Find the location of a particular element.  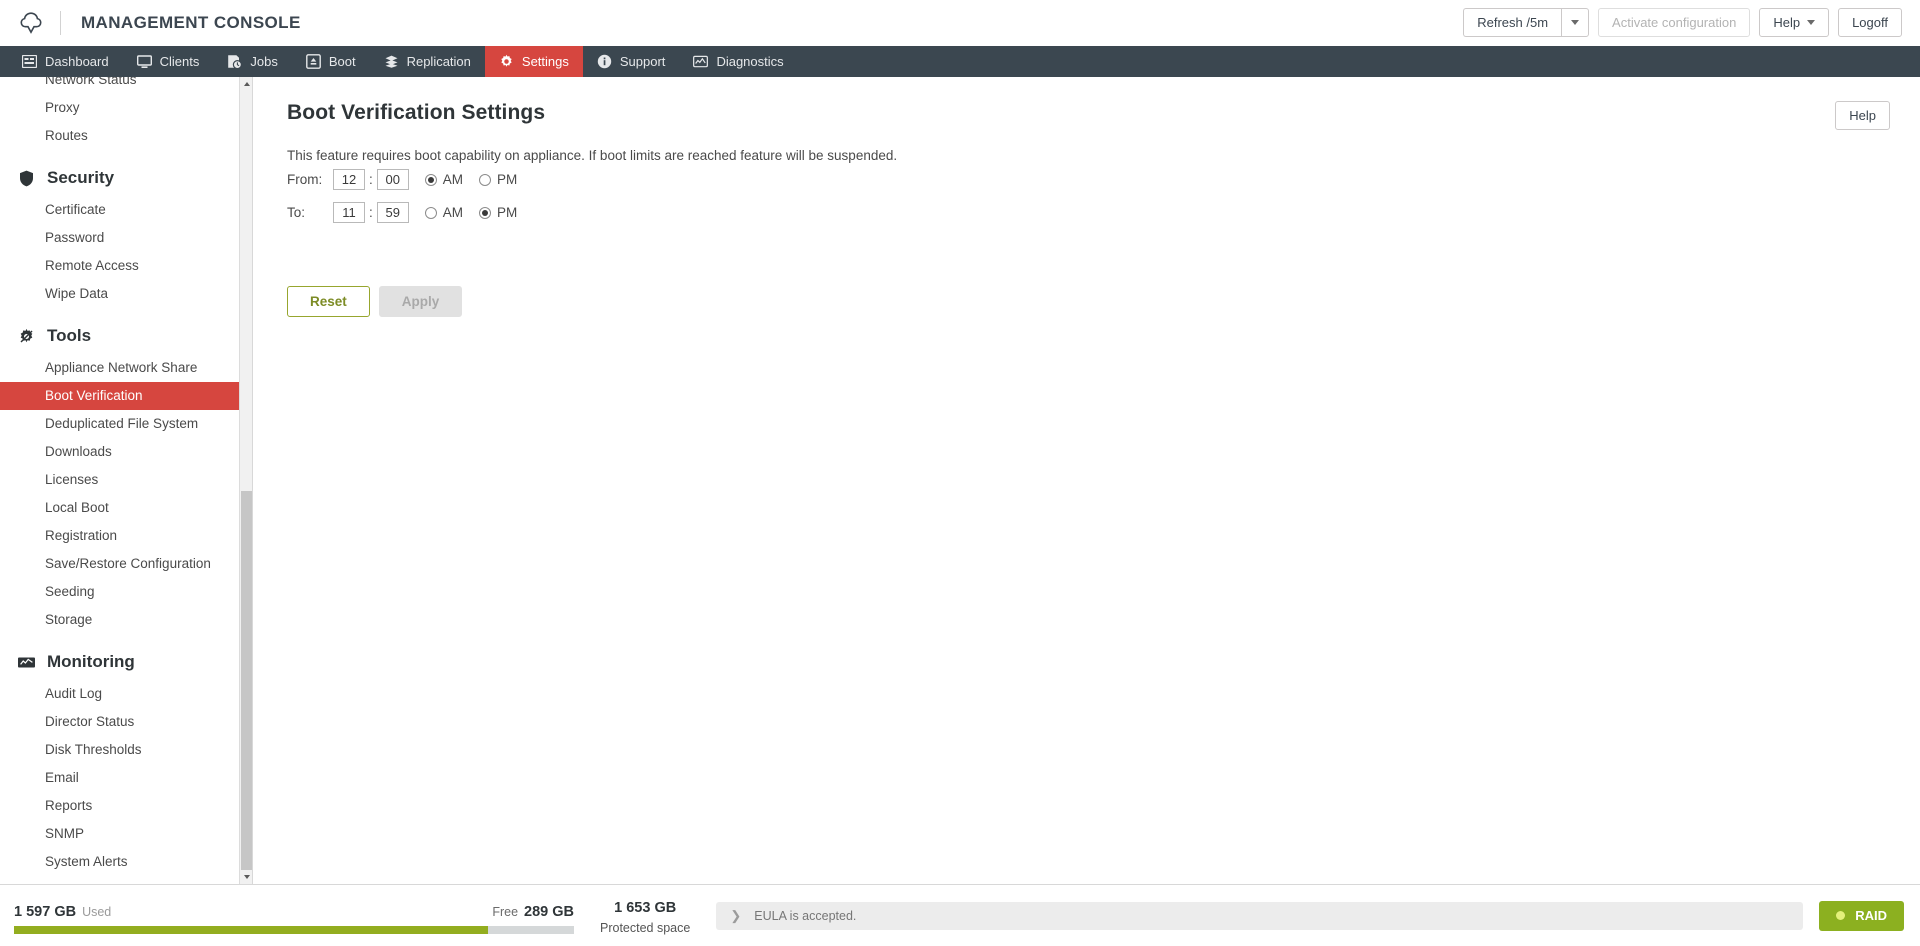

layers-icon is located at coordinates (391, 61).